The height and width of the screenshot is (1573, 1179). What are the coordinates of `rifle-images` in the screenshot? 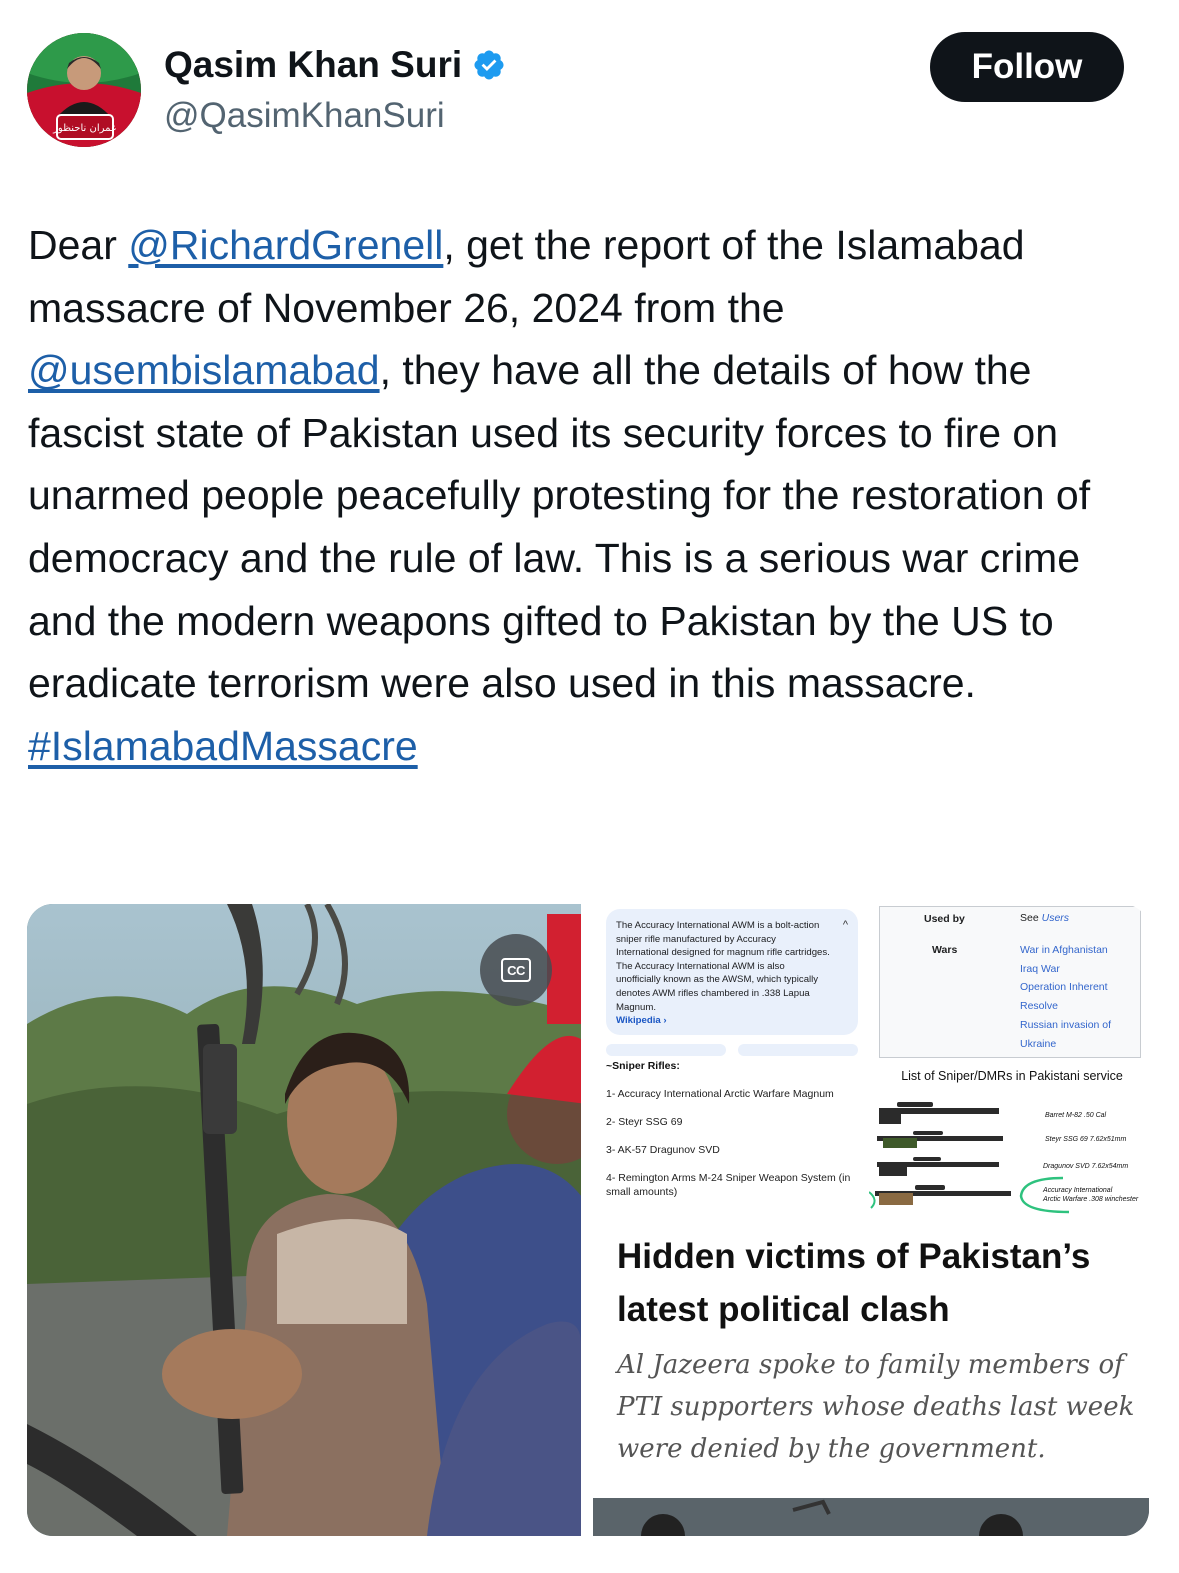 It's located at (940, 1155).